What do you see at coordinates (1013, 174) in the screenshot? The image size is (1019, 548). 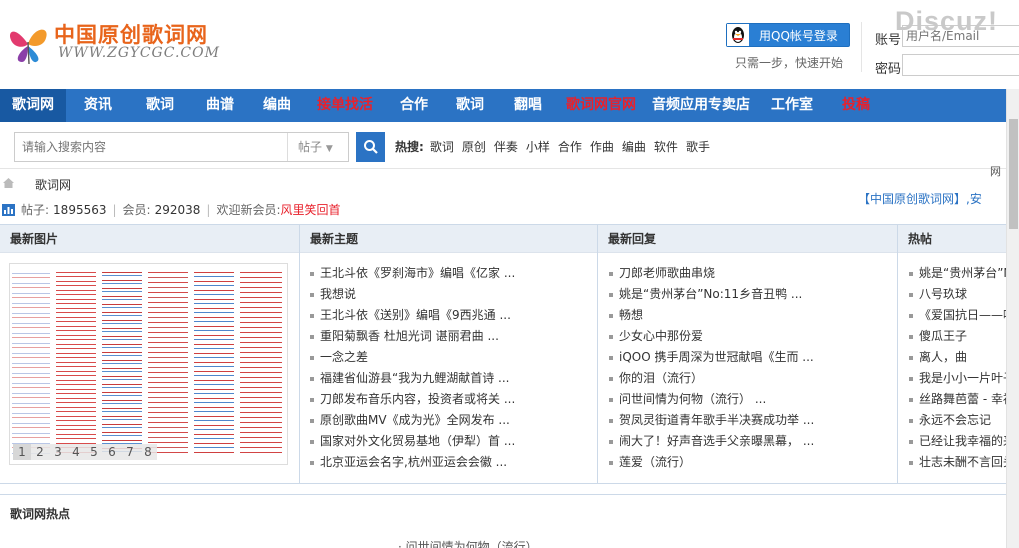 I see `scrollbar-thumb` at bounding box center [1013, 174].